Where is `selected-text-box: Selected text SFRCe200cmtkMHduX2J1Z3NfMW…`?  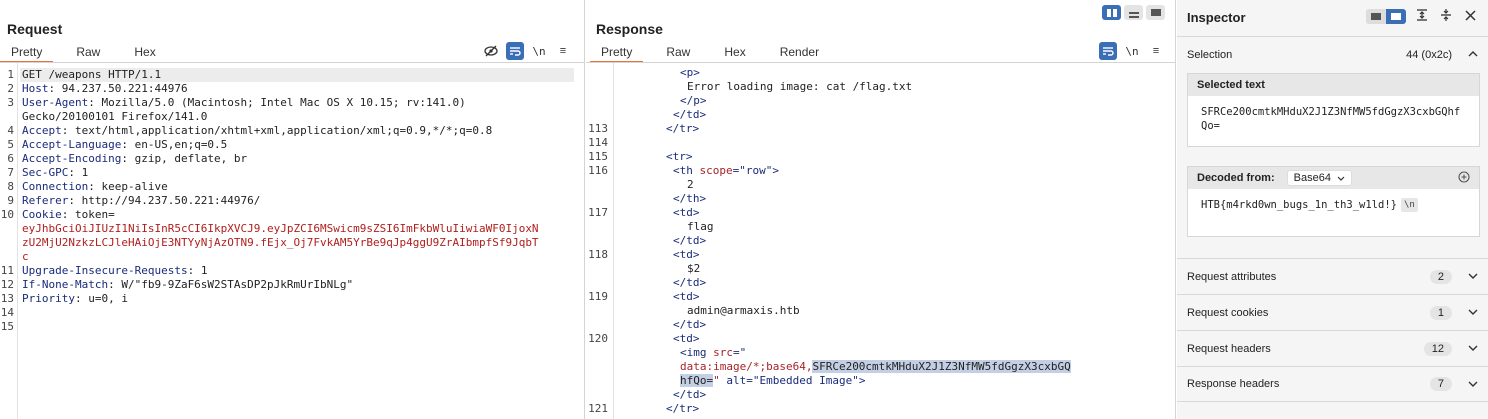
selected-text-box: Selected text SFRCe200cmtkMHduX2J1Z3NfMW… is located at coordinates (1333, 110).